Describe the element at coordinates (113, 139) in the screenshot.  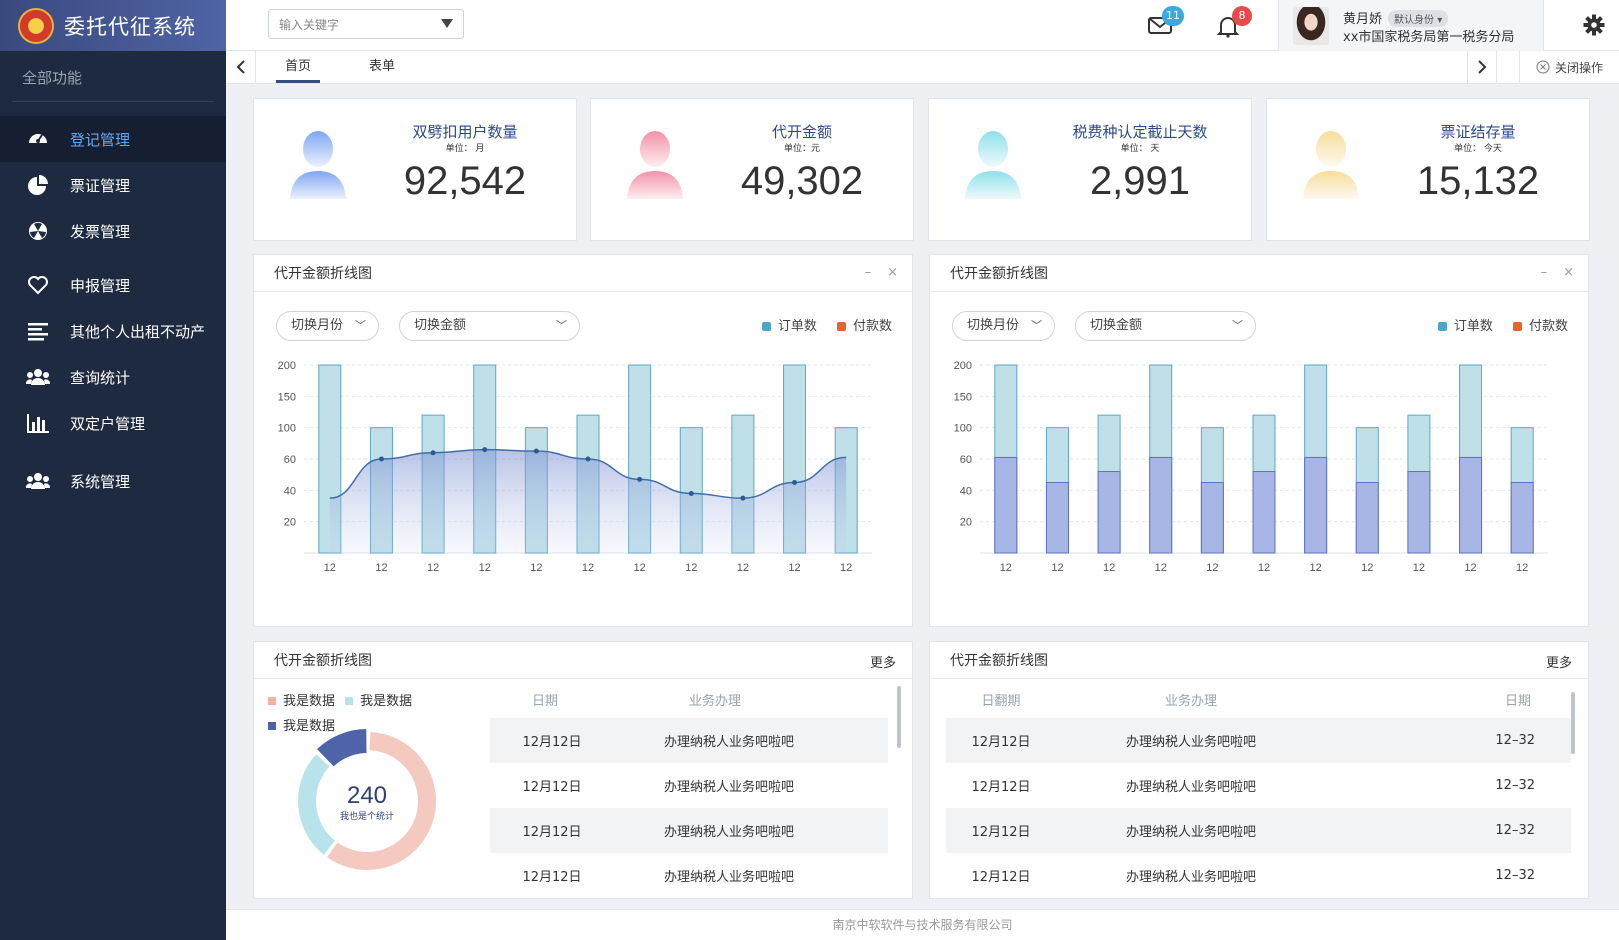
I see `sidebar-item-registration: 登记管理` at that location.